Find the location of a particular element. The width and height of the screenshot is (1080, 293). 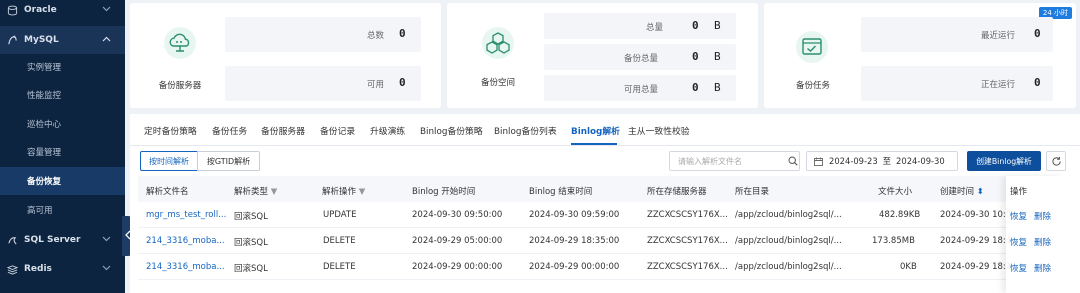

cloud-server-icon is located at coordinates (180, 43).